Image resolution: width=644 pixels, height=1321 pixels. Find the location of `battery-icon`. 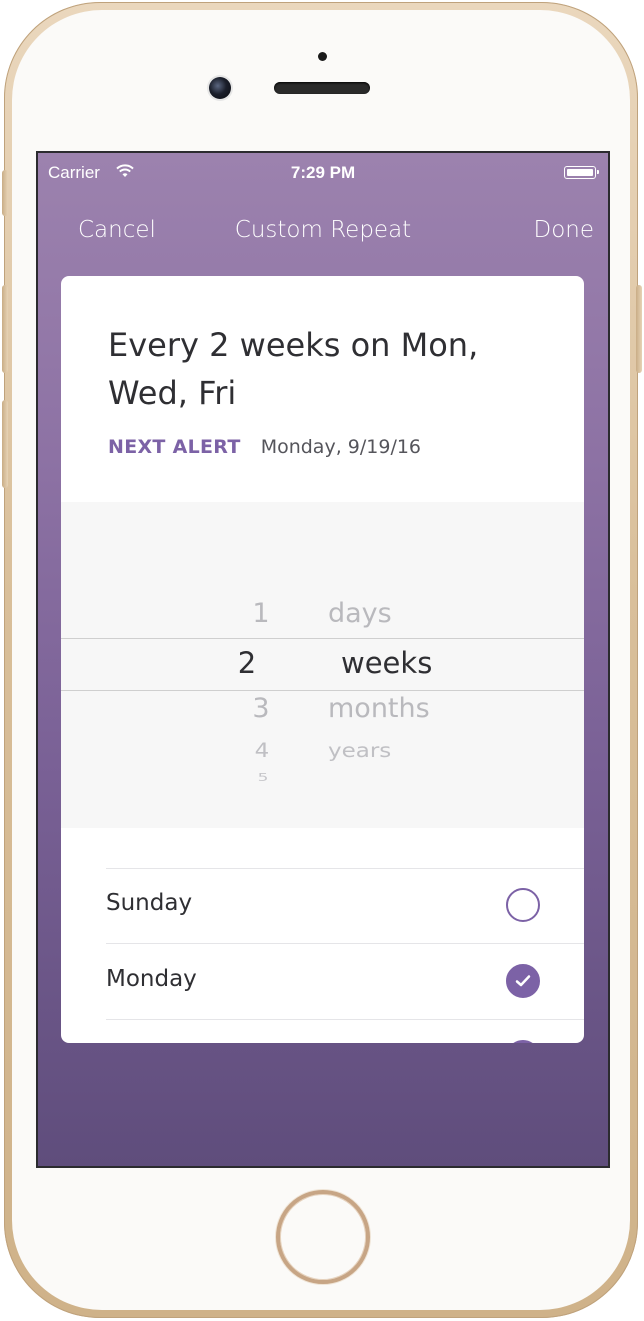

battery-icon is located at coordinates (581, 172).